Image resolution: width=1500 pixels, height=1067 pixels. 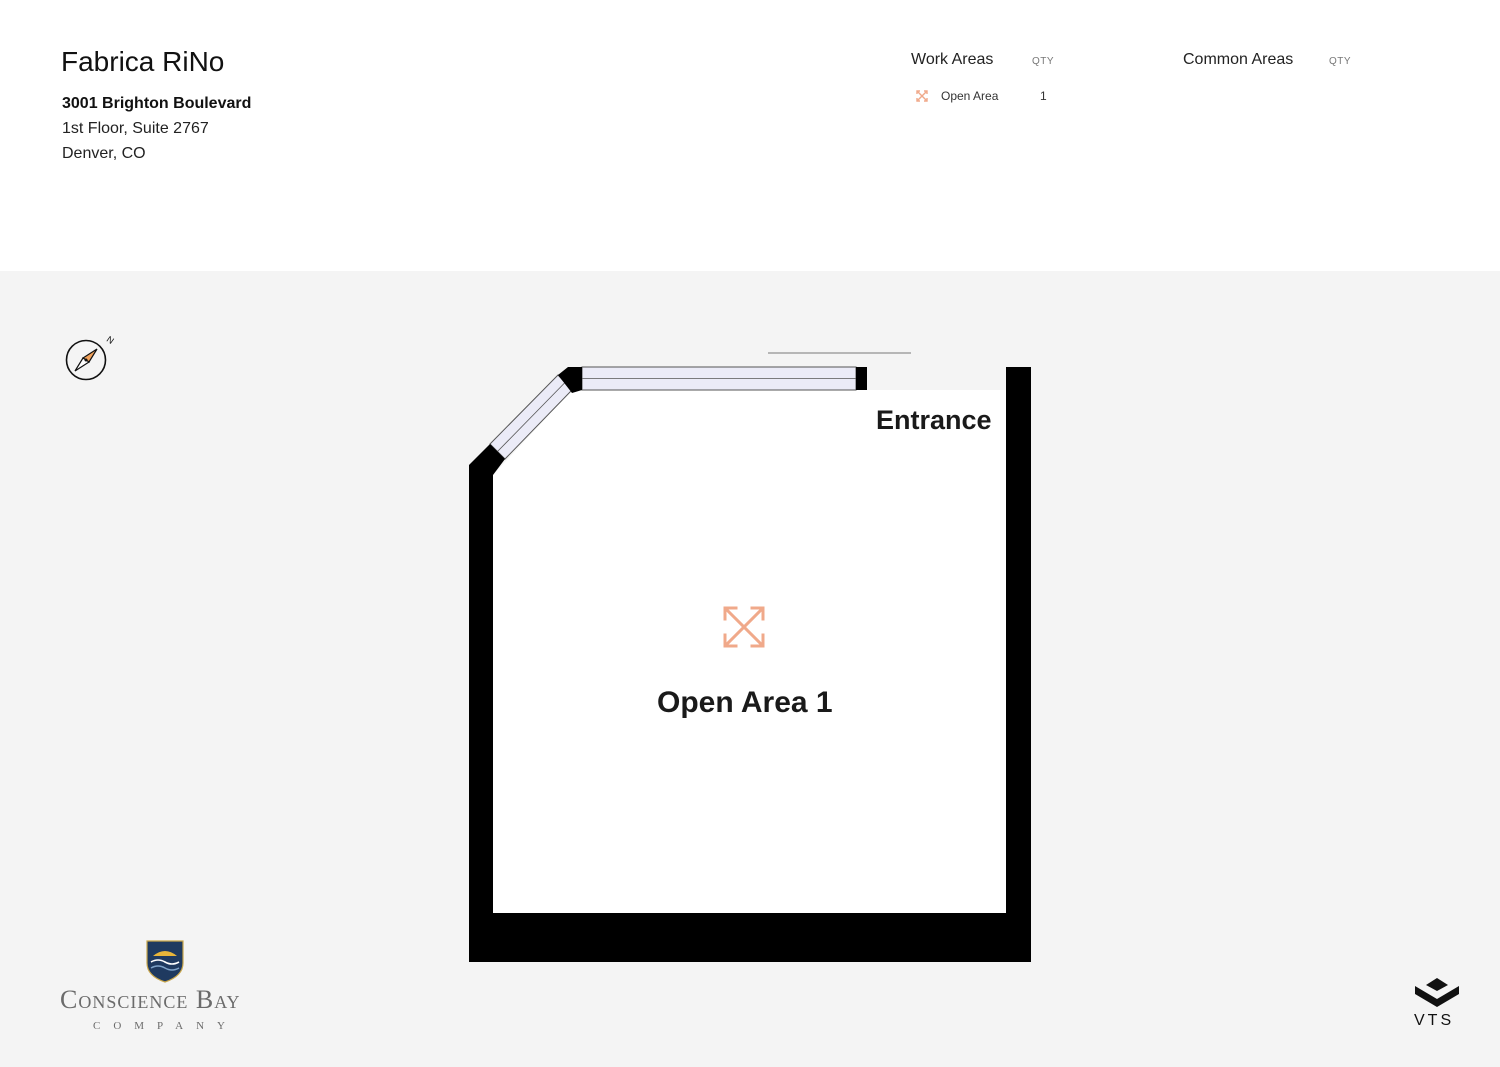 What do you see at coordinates (745, 702) in the screenshot?
I see `room-label: Open Area 1` at bounding box center [745, 702].